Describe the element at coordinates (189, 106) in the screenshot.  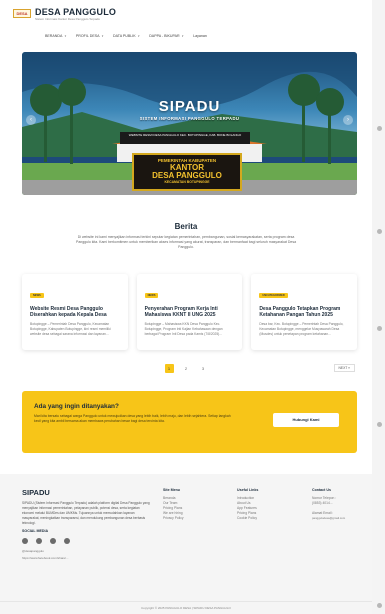
I see `hero-title: SIPADU` at that location.